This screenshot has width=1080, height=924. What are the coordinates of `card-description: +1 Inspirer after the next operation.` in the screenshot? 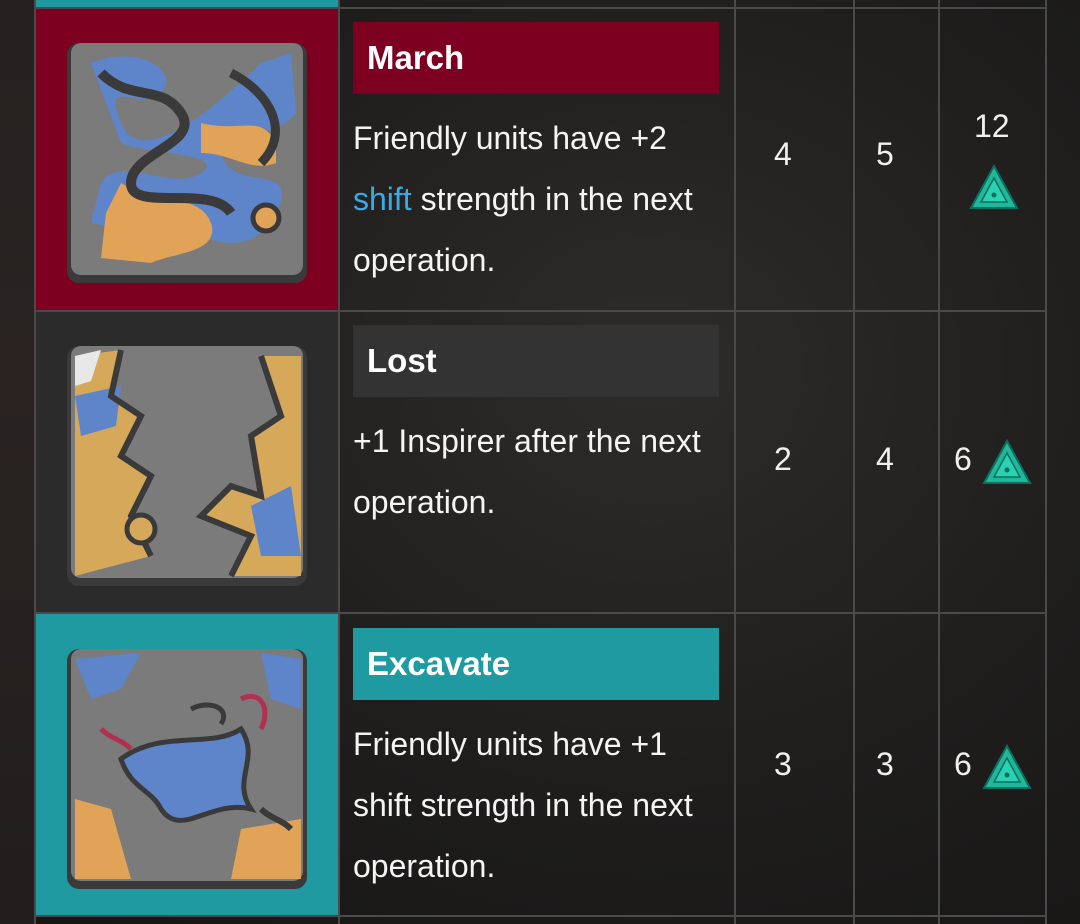 It's located at (527, 471).